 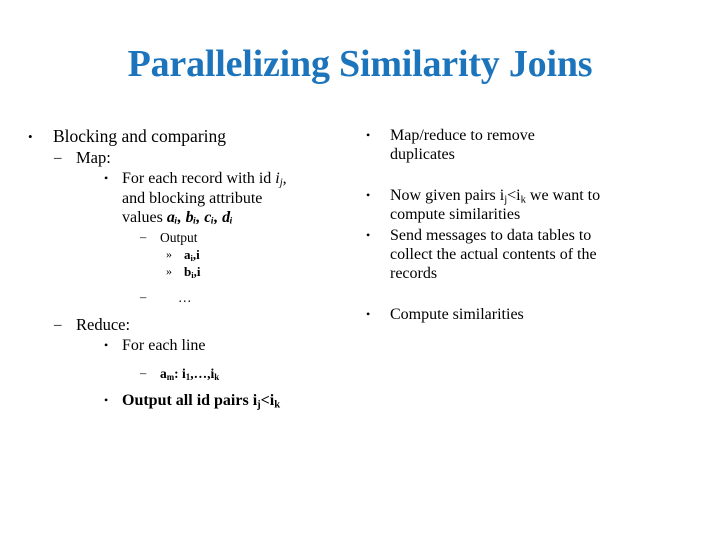 What do you see at coordinates (414, 273) in the screenshot?
I see `send-messages-line-3: records` at bounding box center [414, 273].